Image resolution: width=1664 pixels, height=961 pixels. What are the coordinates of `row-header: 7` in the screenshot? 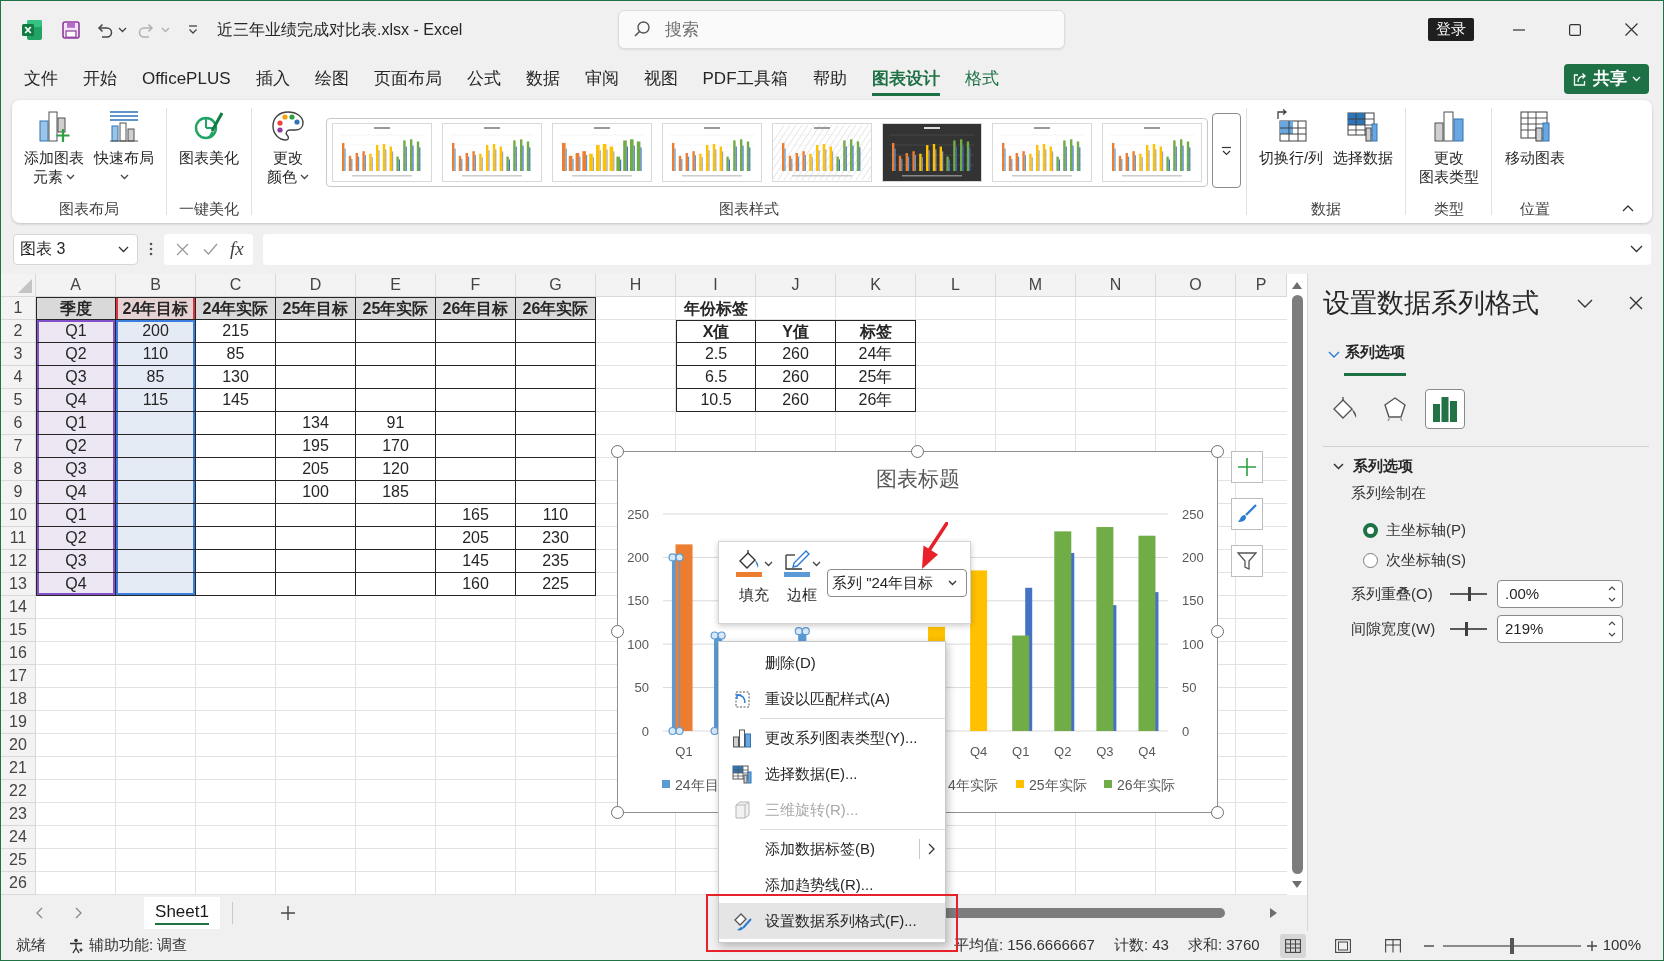 It's located at (18, 446).